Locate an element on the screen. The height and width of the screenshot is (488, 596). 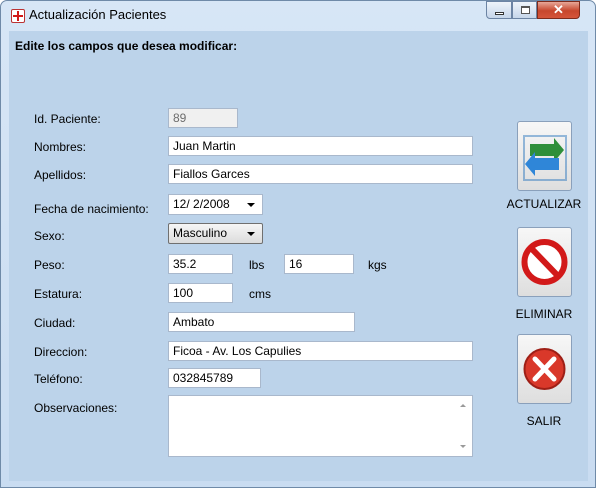
actualizar-label: ACTUALIZAR is located at coordinates (544, 204).